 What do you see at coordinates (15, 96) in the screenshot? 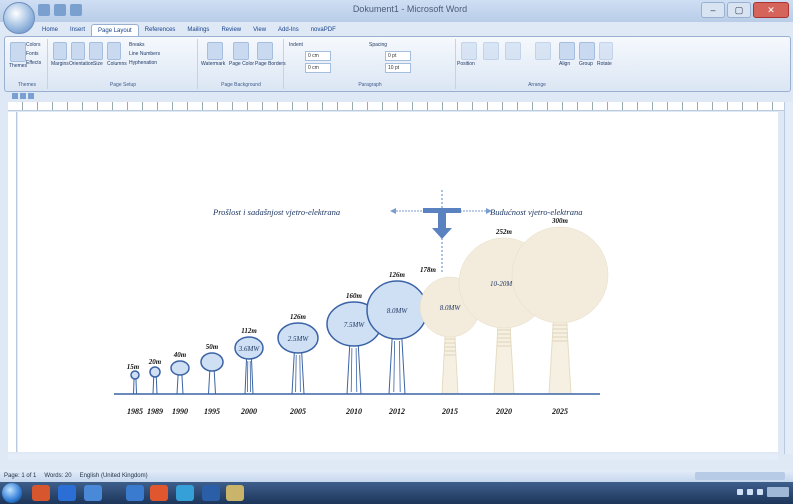
I see `bullet-icon` at bounding box center [15, 96].